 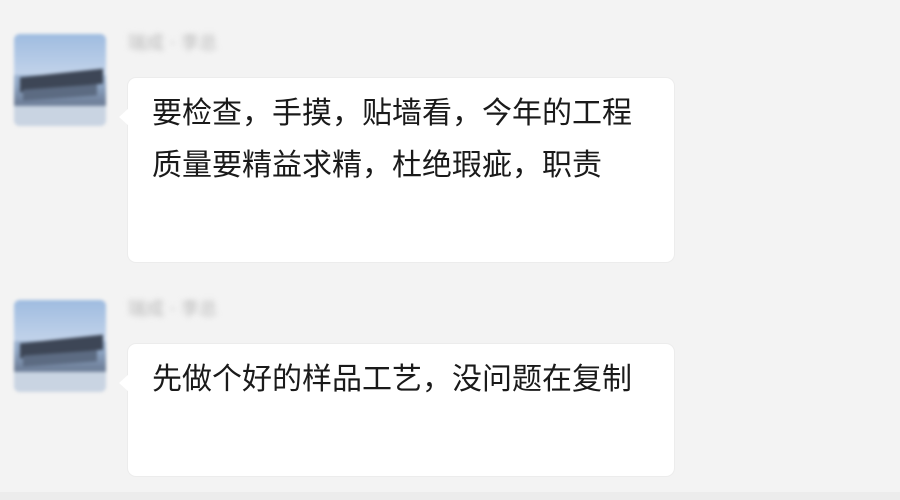 What do you see at coordinates (392, 379) in the screenshot?
I see `message-text: 先做个好的样品工艺，没问题在复制` at bounding box center [392, 379].